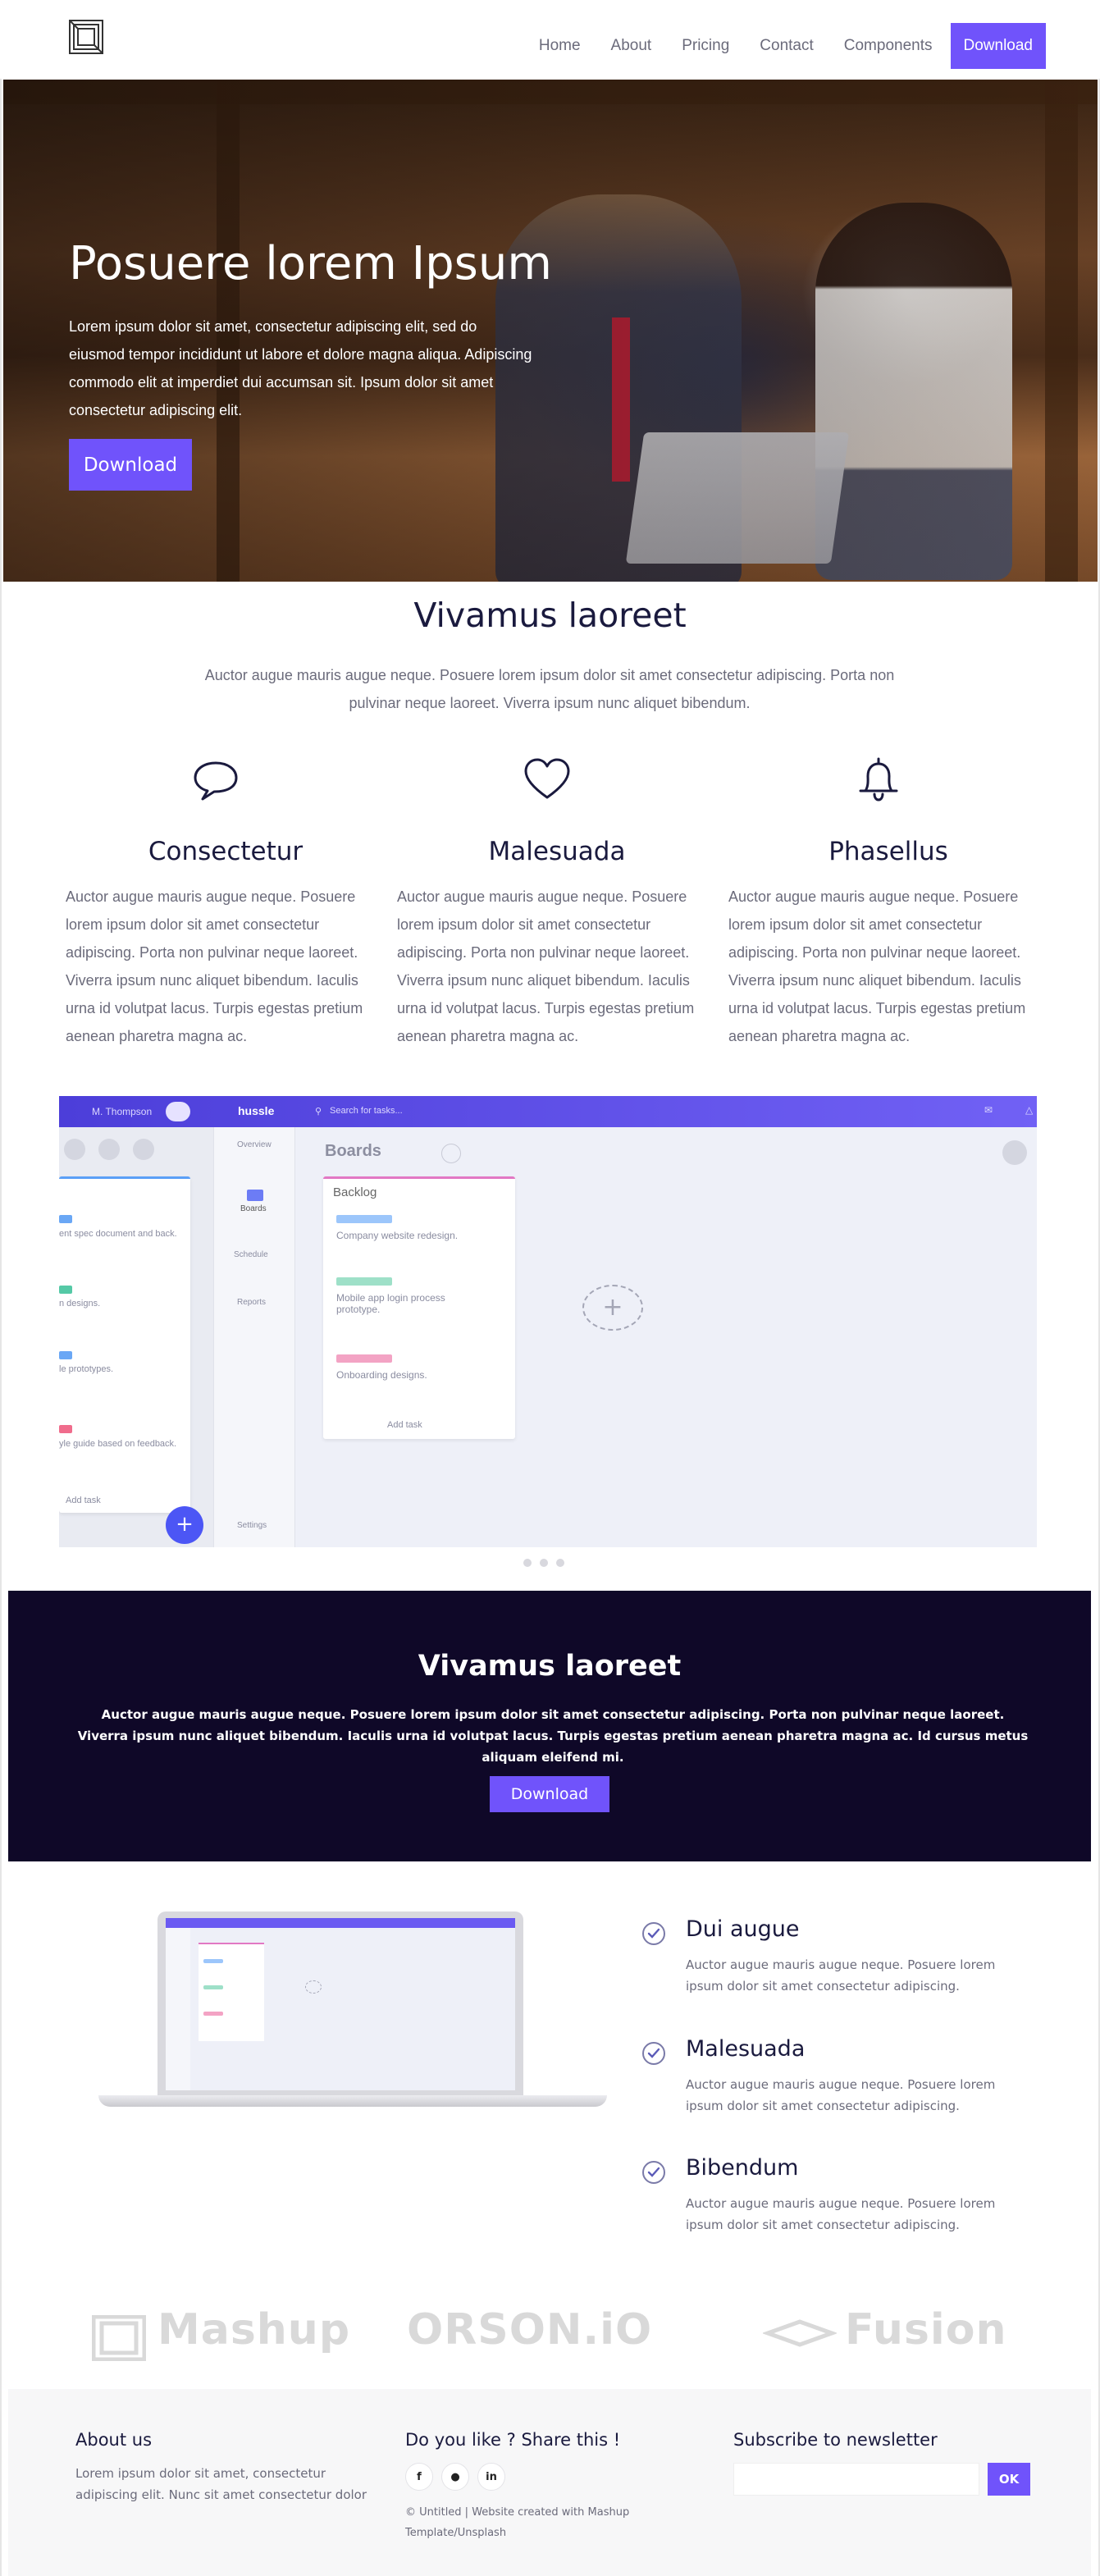 This screenshot has height=2576, width=1100. I want to click on laptop-screen, so click(340, 2004).